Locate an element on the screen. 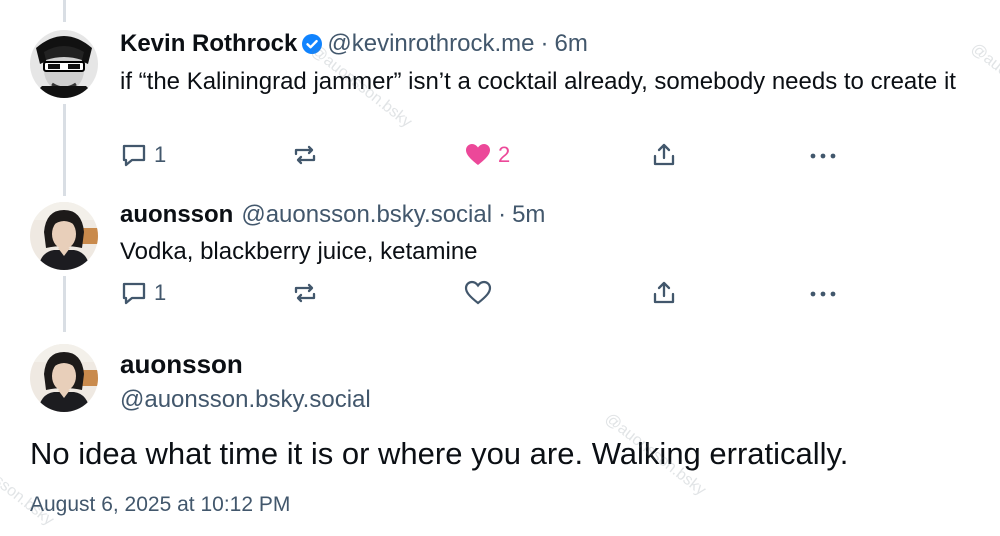 This screenshot has width=1000, height=536. post-text: Vodka, blackberry juice, ketamine is located at coordinates (299, 251).